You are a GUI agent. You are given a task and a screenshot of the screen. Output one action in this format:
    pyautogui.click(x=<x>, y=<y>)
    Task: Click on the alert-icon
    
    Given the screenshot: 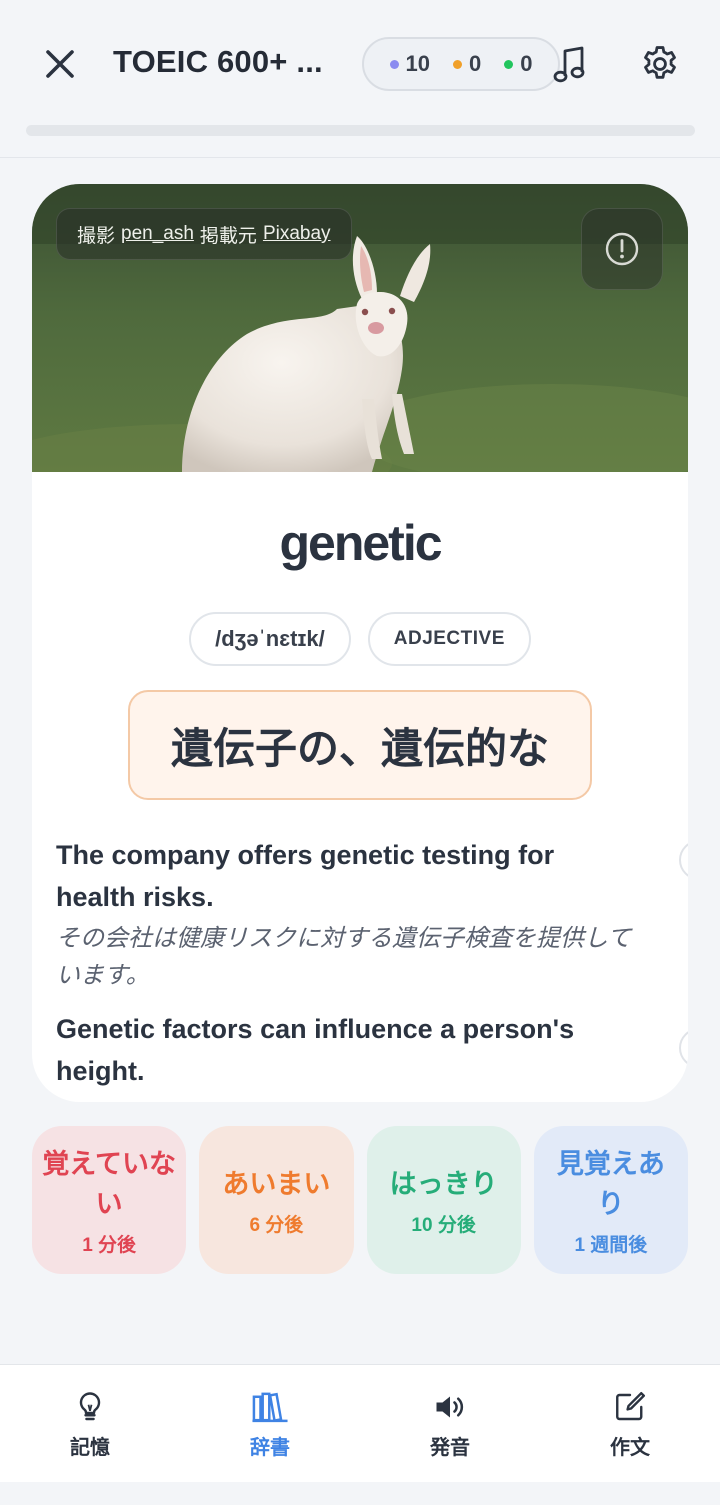 What is the action you would take?
    pyautogui.click(x=622, y=249)
    